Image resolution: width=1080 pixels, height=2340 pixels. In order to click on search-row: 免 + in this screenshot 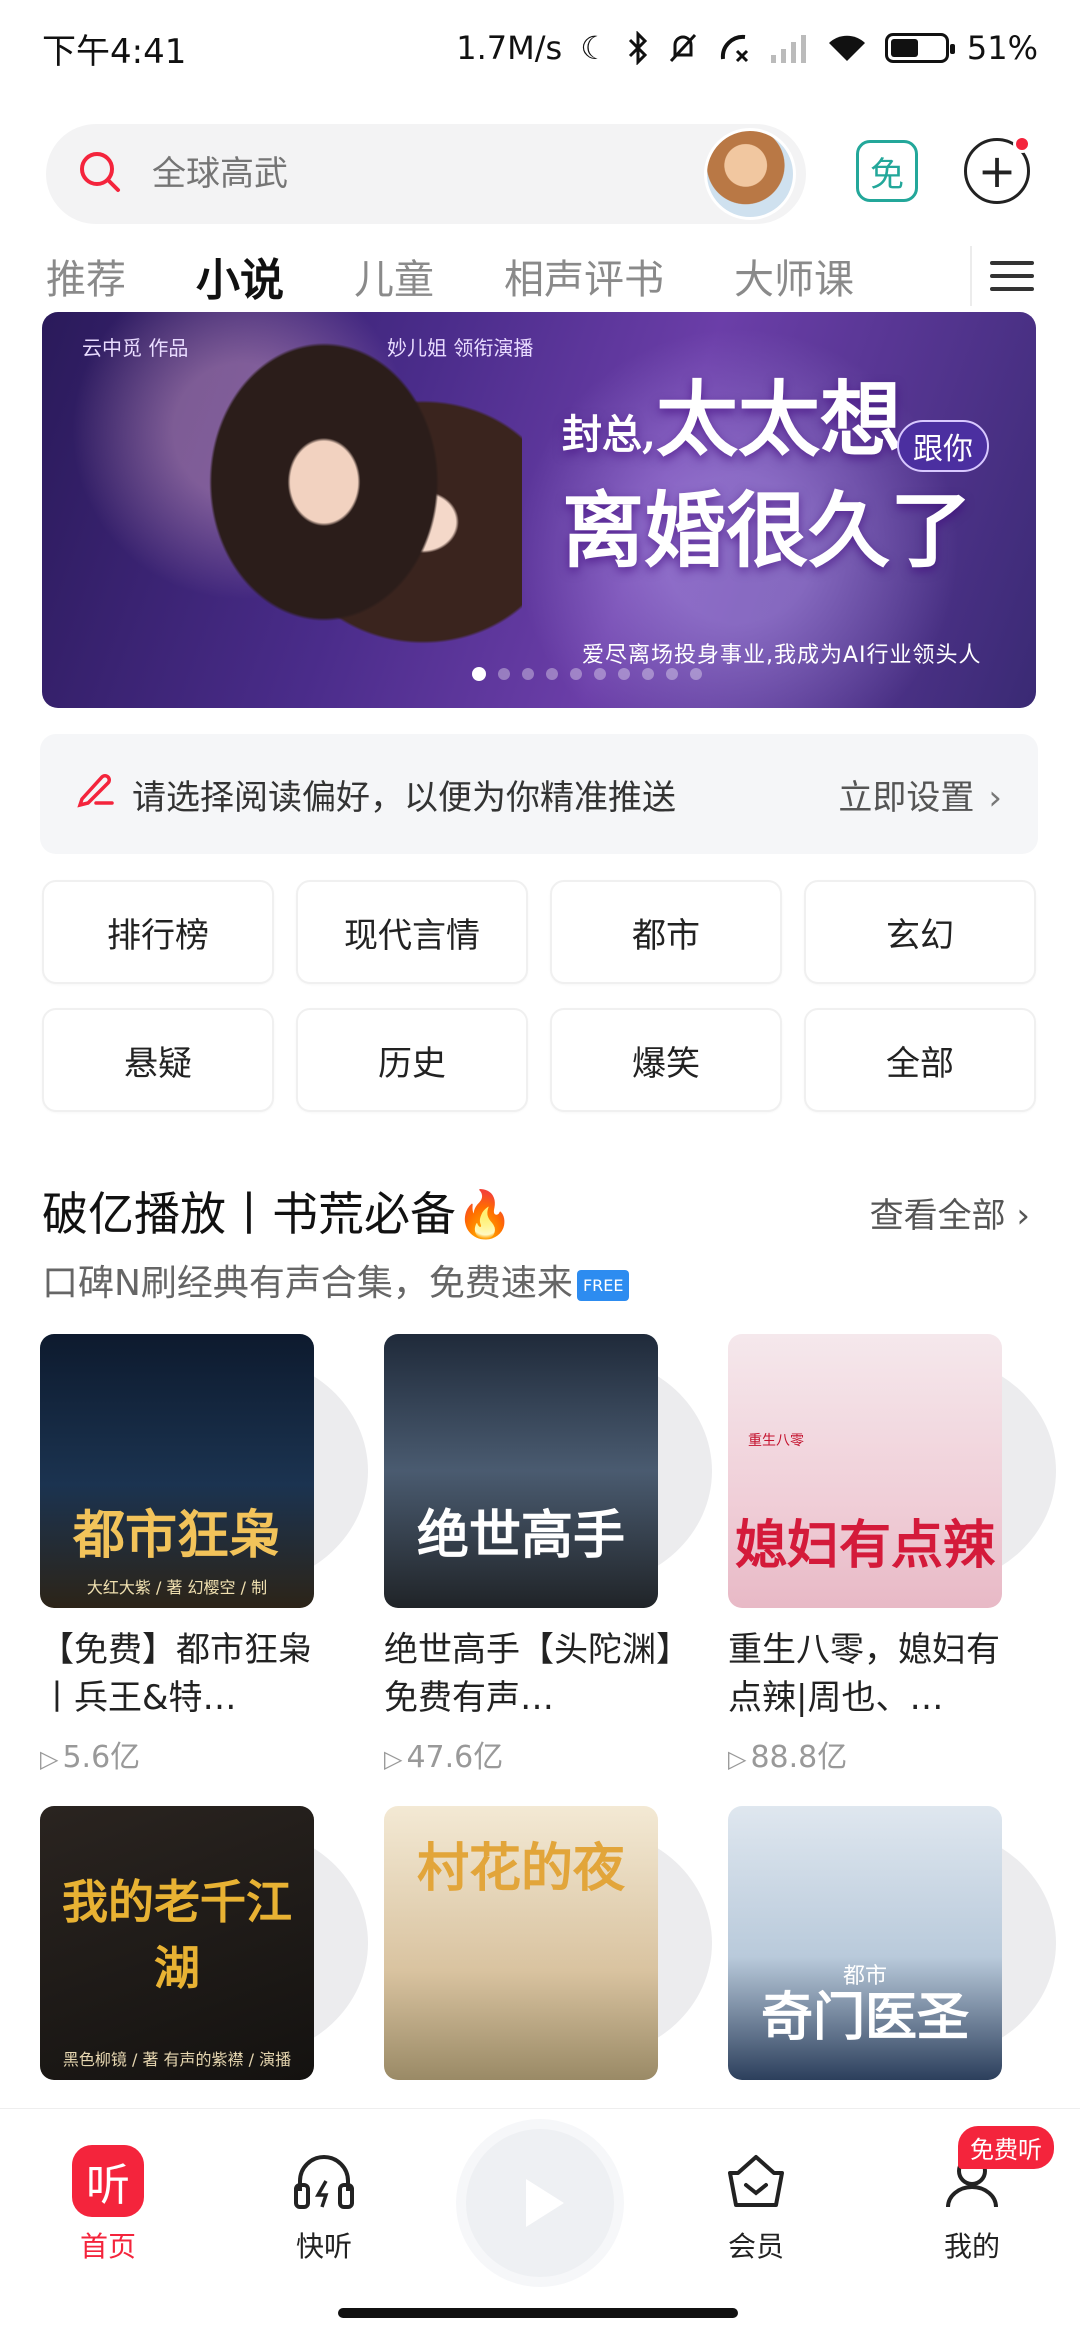, I will do `click(546, 174)`.